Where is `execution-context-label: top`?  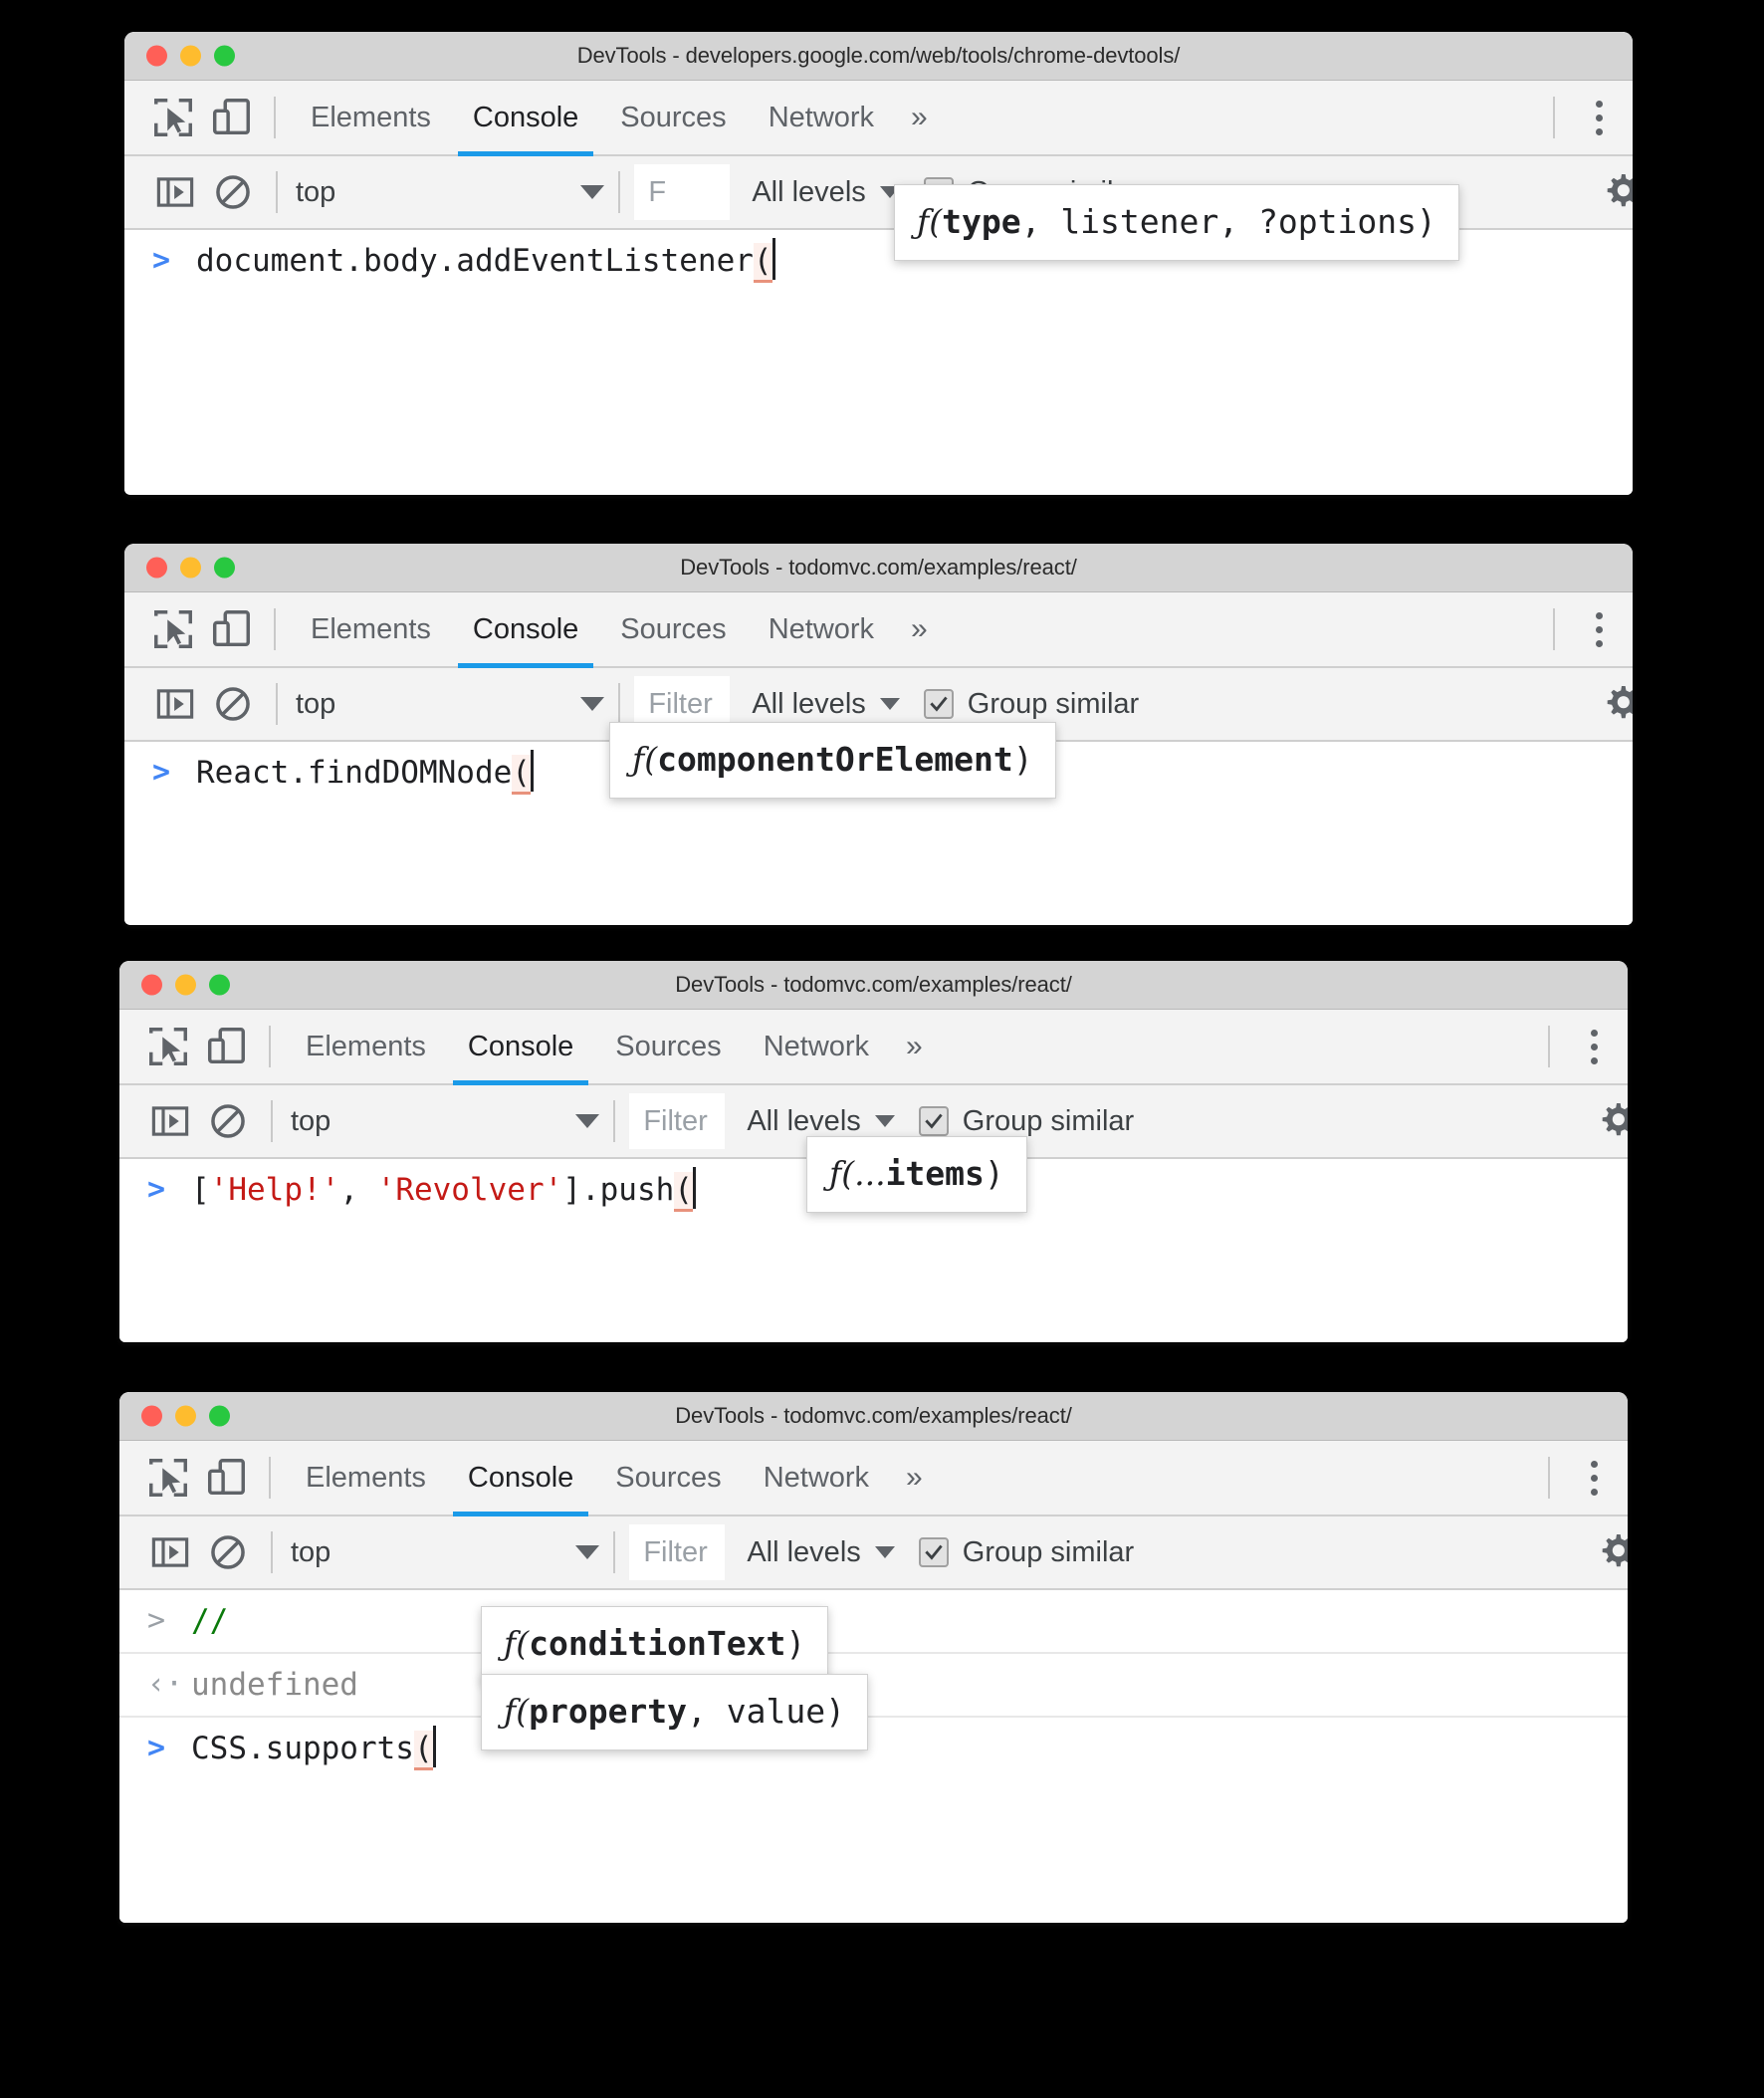 execution-context-label: top is located at coordinates (316, 703).